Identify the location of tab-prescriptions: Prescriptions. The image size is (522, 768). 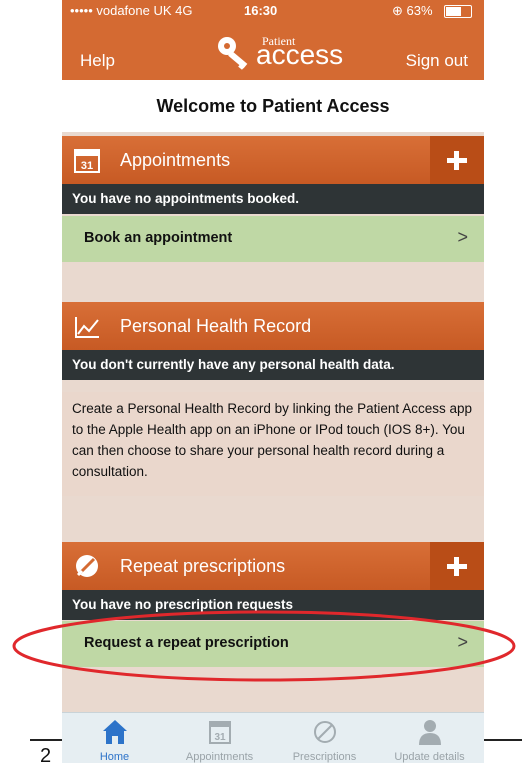
(324, 738).